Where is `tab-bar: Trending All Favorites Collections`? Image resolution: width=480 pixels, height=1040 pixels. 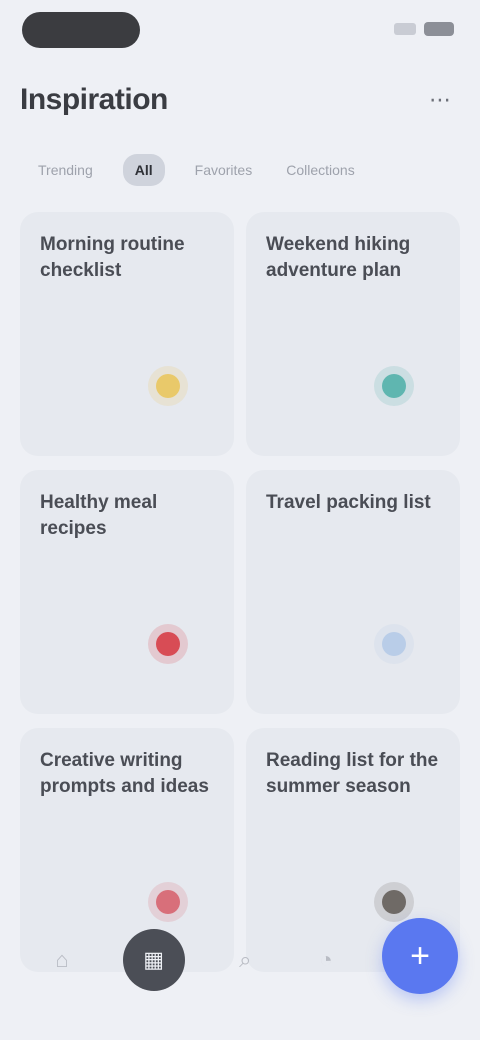 tab-bar: Trending All Favorites Collections is located at coordinates (247, 170).